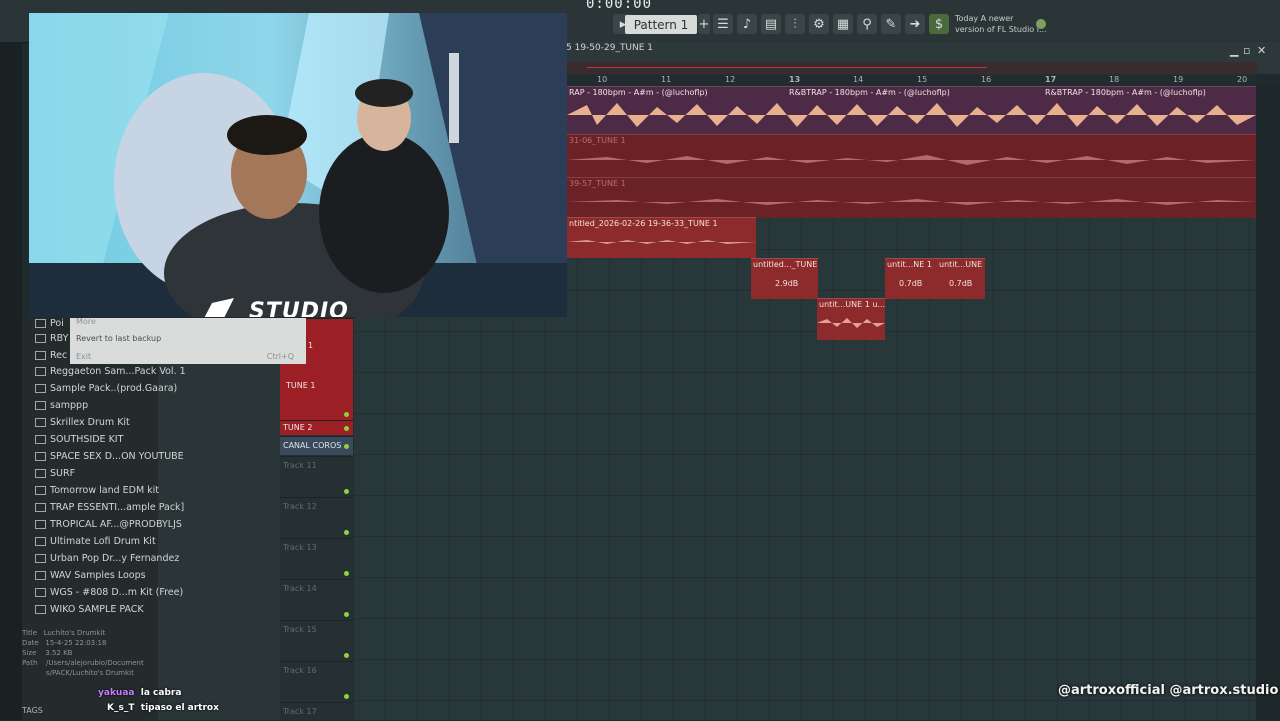 Image resolution: width=1280 pixels, height=721 pixels. Describe the element at coordinates (105, 490) in the screenshot. I see `folder-label: Tomorrow land EDM kit` at that location.